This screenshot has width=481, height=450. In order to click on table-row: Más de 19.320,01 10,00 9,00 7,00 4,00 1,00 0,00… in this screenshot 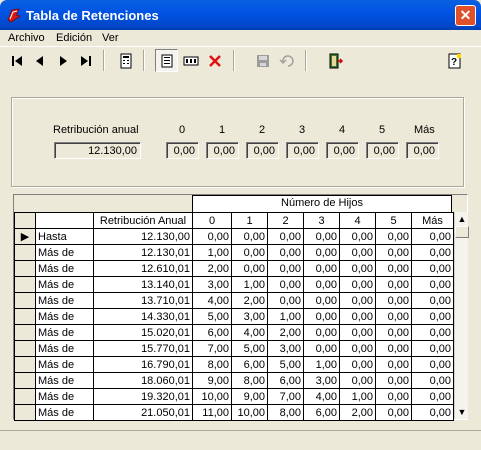, I will do `click(234, 396)`.